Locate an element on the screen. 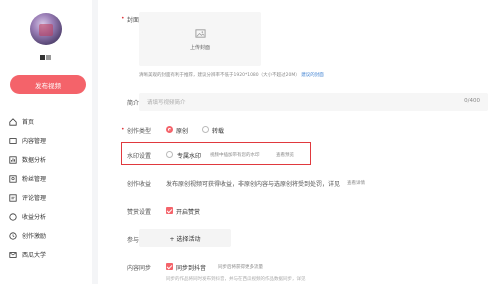  reward-label: 赞赏设置 is located at coordinates (139, 212).